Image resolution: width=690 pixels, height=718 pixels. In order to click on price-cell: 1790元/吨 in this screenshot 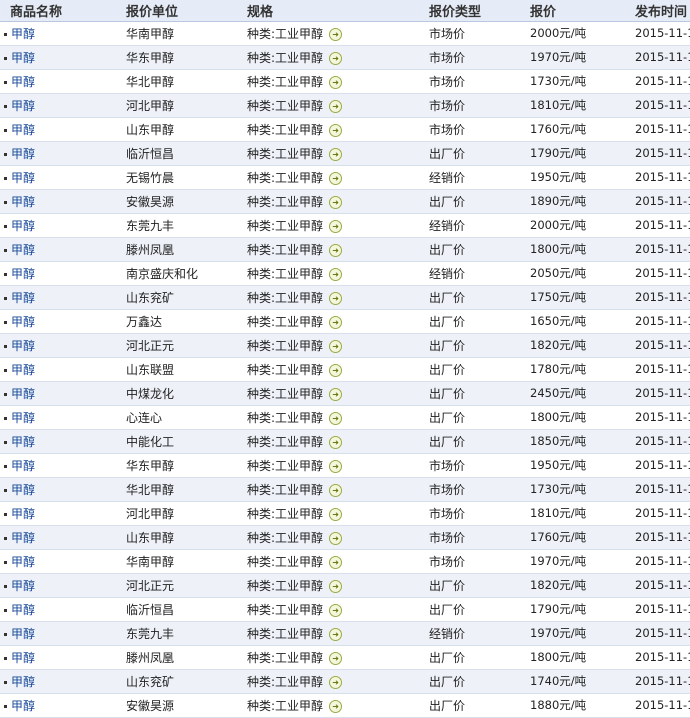, I will do `click(578, 609)`.